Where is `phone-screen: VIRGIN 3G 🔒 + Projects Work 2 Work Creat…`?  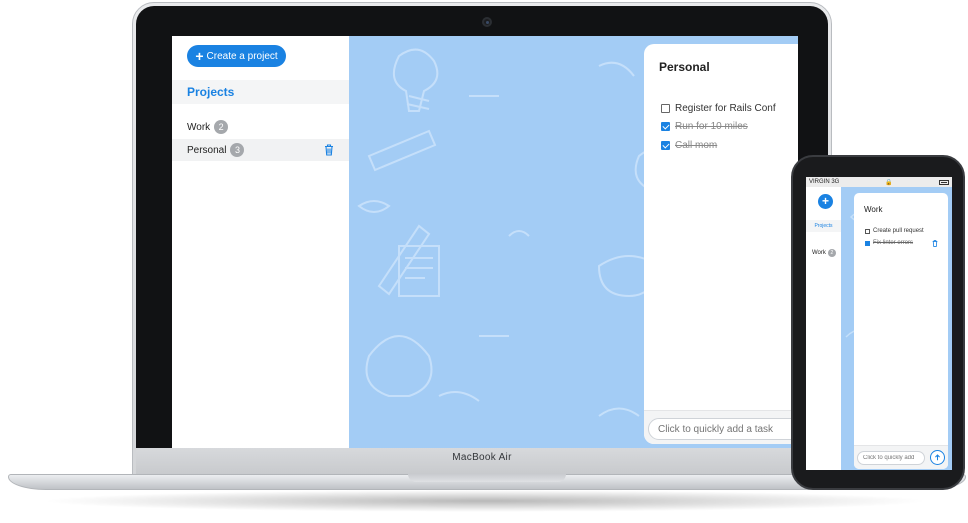 phone-screen: VIRGIN 3G 🔒 + Projects Work 2 Work Creat… is located at coordinates (879, 323).